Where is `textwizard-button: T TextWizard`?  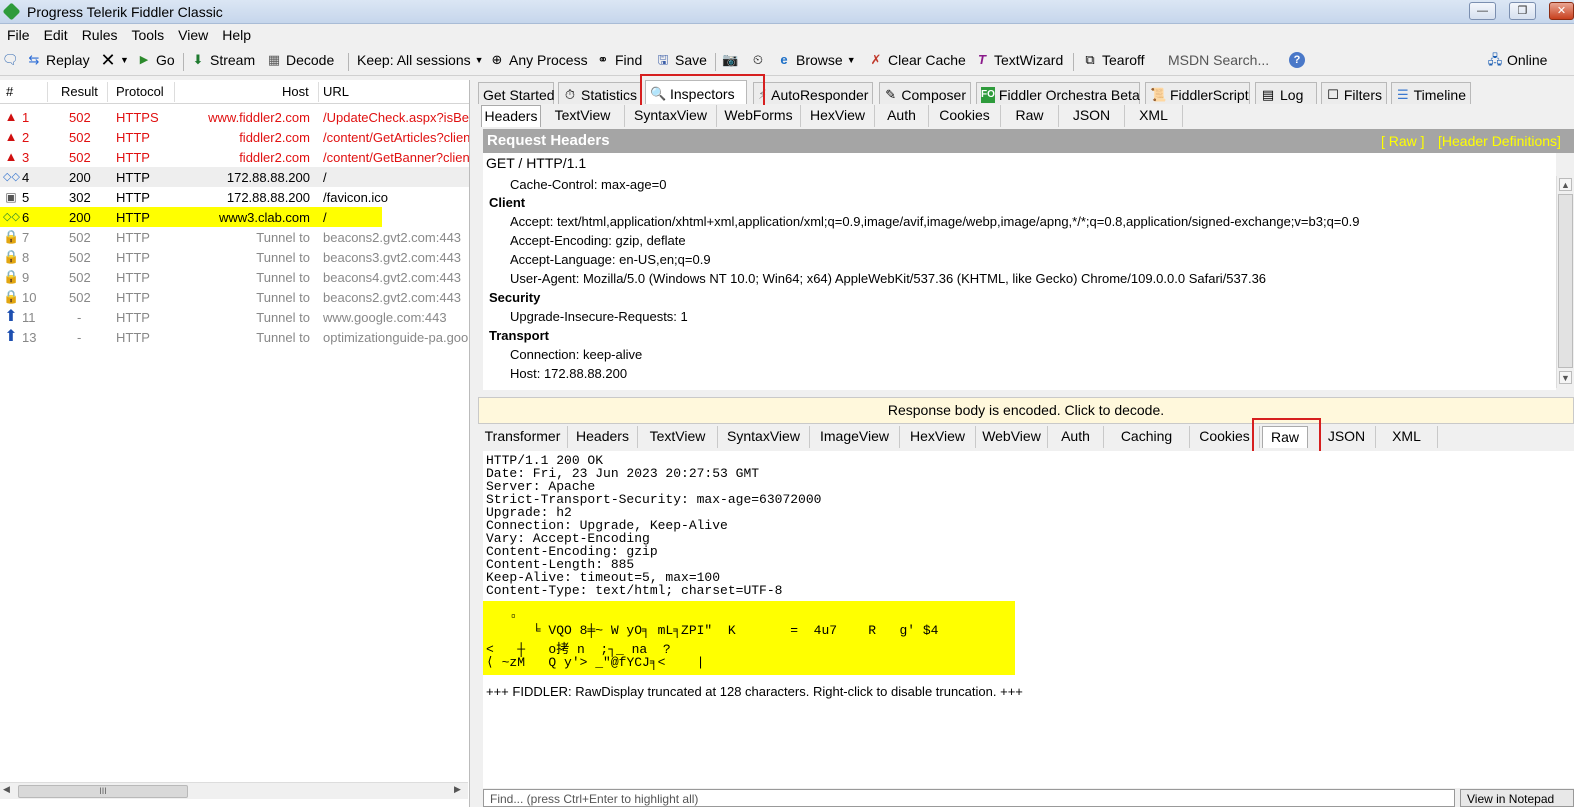
textwizard-button: T TextWizard is located at coordinates (1018, 60).